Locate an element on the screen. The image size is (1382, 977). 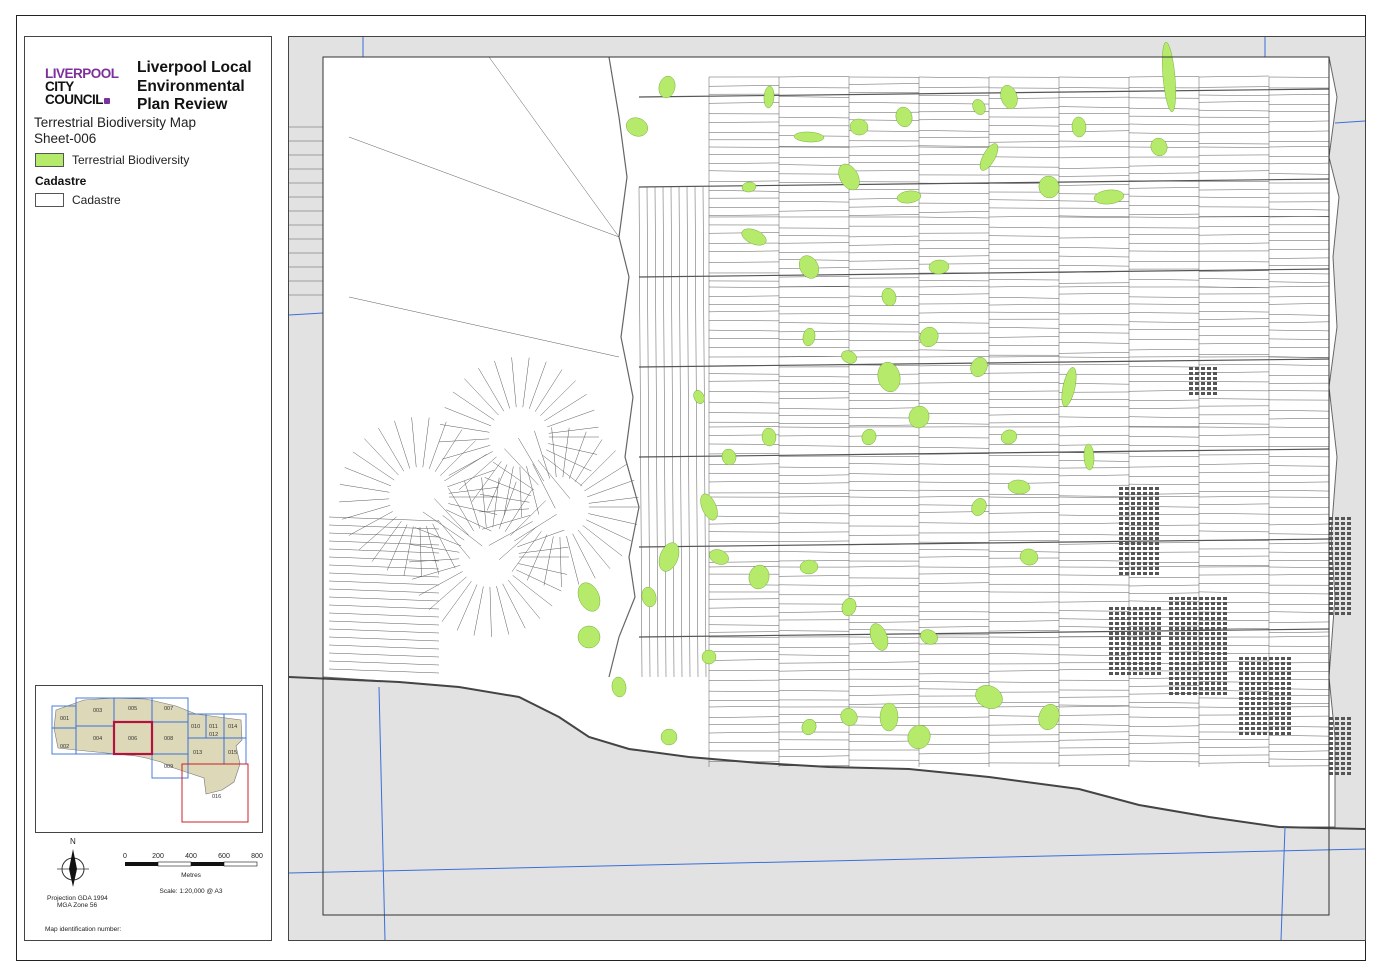
sheet-label: 011 is located at coordinates (213, 727).